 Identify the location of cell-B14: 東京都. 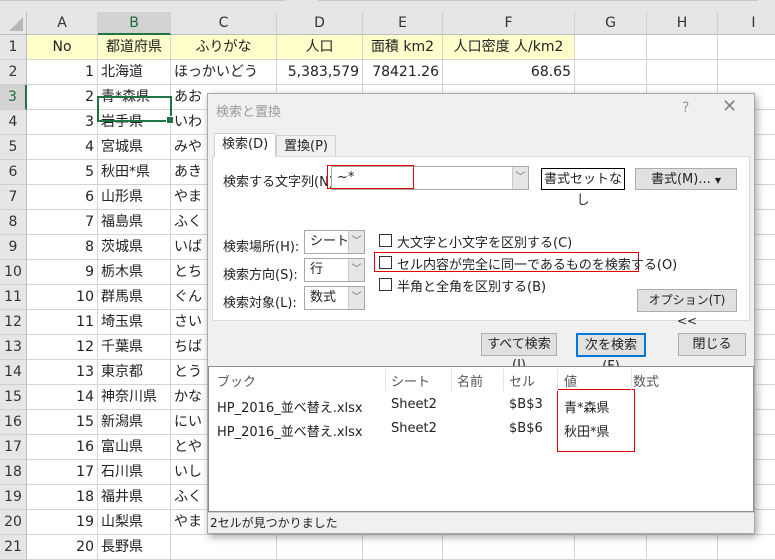
(134, 372).